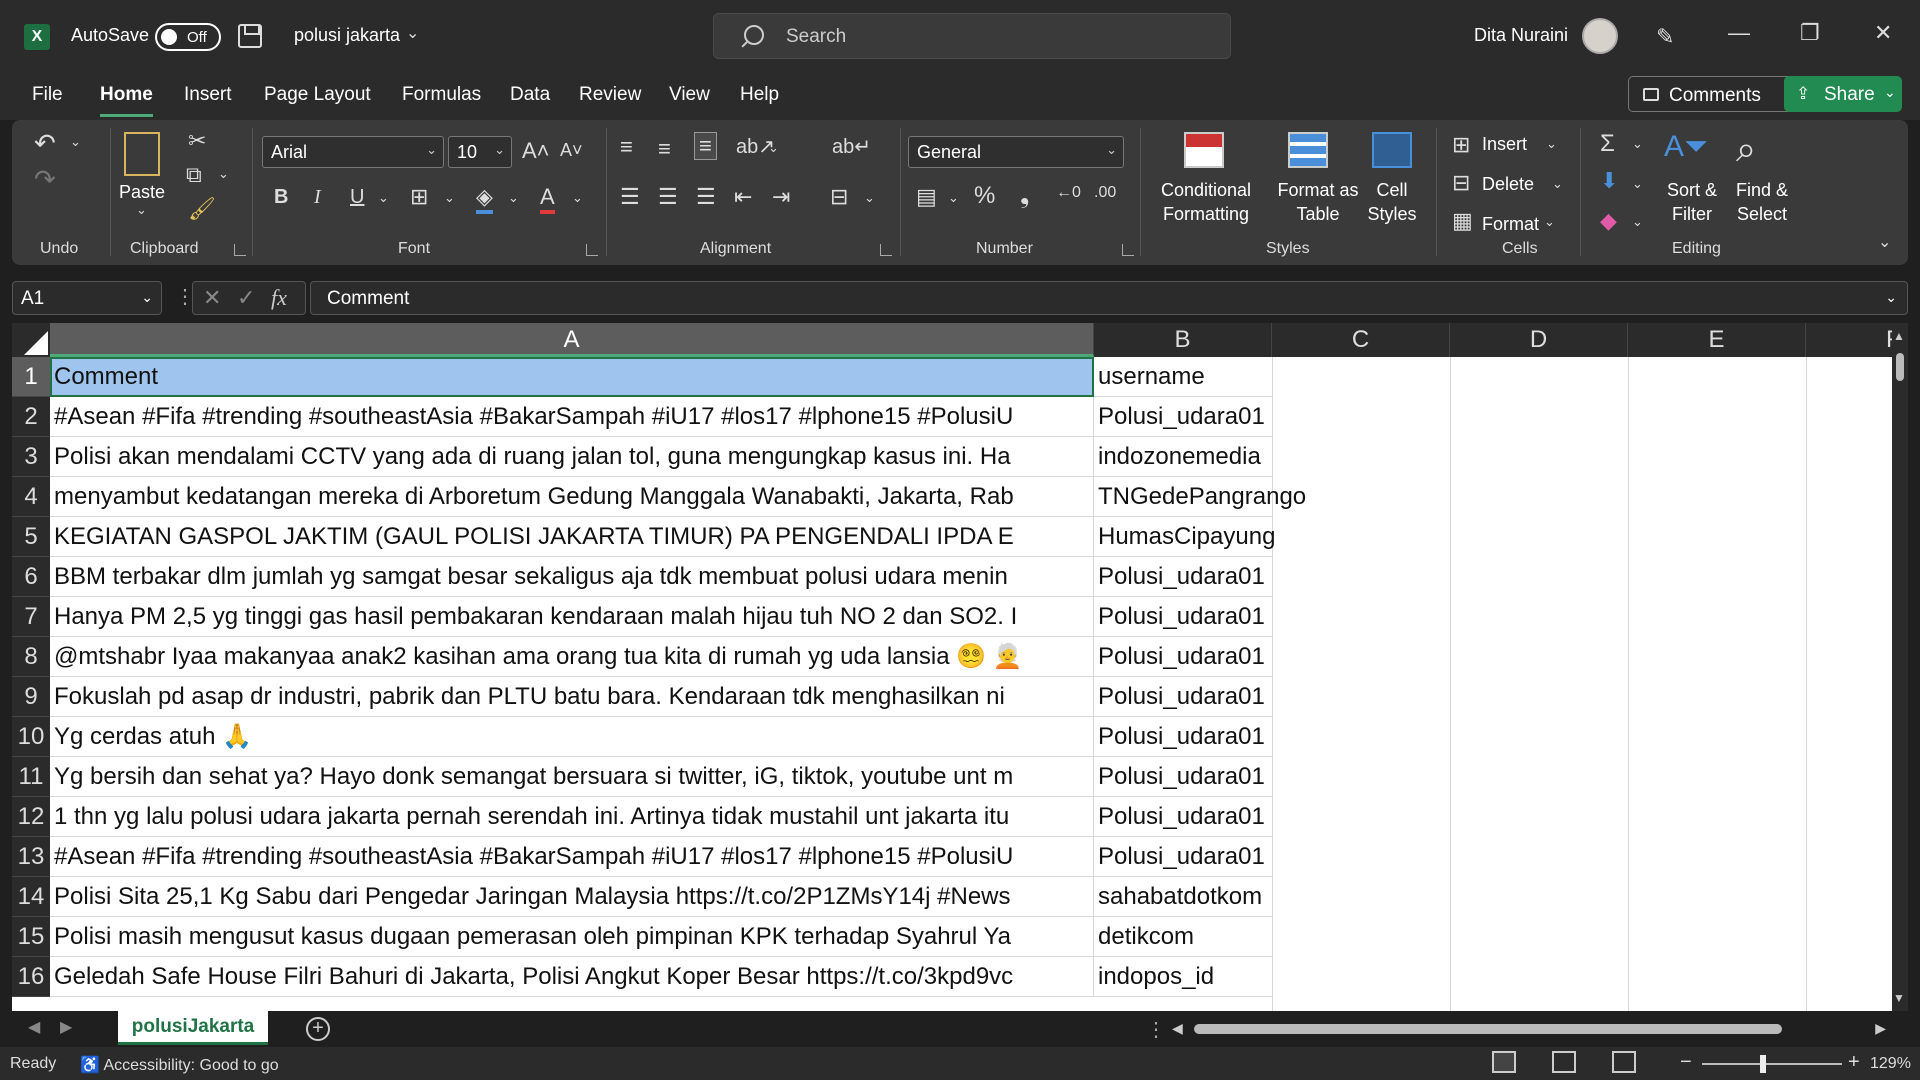  Describe the element at coordinates (1183, 897) in the screenshot. I see `cell-username: sahabatdotkom` at that location.